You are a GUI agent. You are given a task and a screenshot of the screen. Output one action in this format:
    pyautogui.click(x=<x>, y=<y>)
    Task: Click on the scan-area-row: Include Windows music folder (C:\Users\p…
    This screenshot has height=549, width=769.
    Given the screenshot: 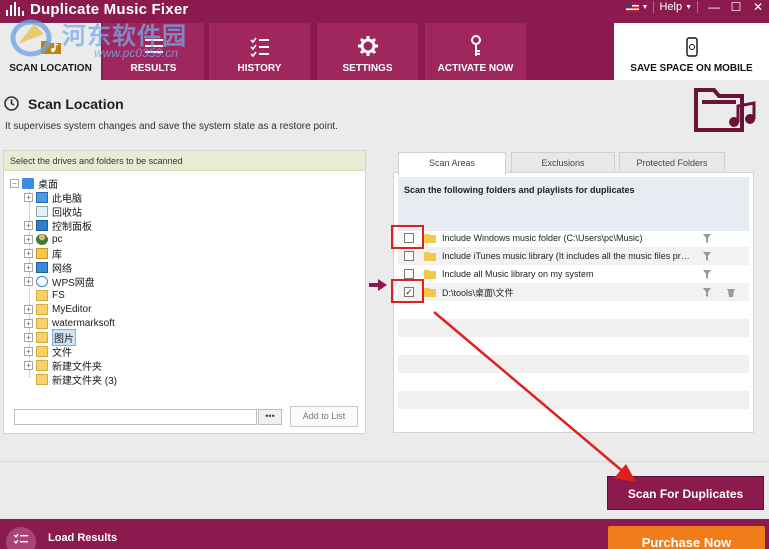 What is the action you would take?
    pyautogui.click(x=573, y=238)
    